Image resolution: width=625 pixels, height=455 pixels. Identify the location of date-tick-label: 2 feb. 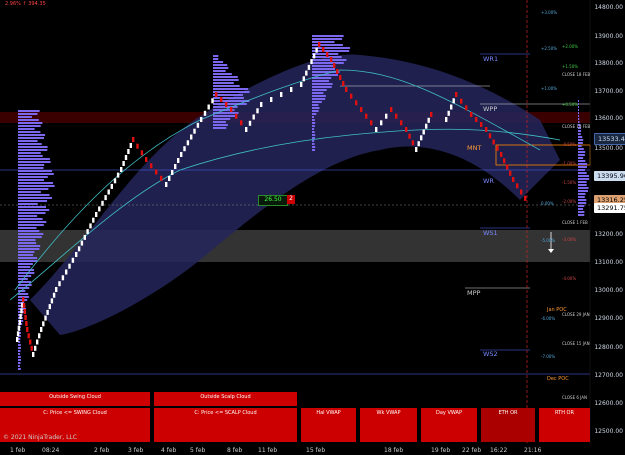
(102, 450).